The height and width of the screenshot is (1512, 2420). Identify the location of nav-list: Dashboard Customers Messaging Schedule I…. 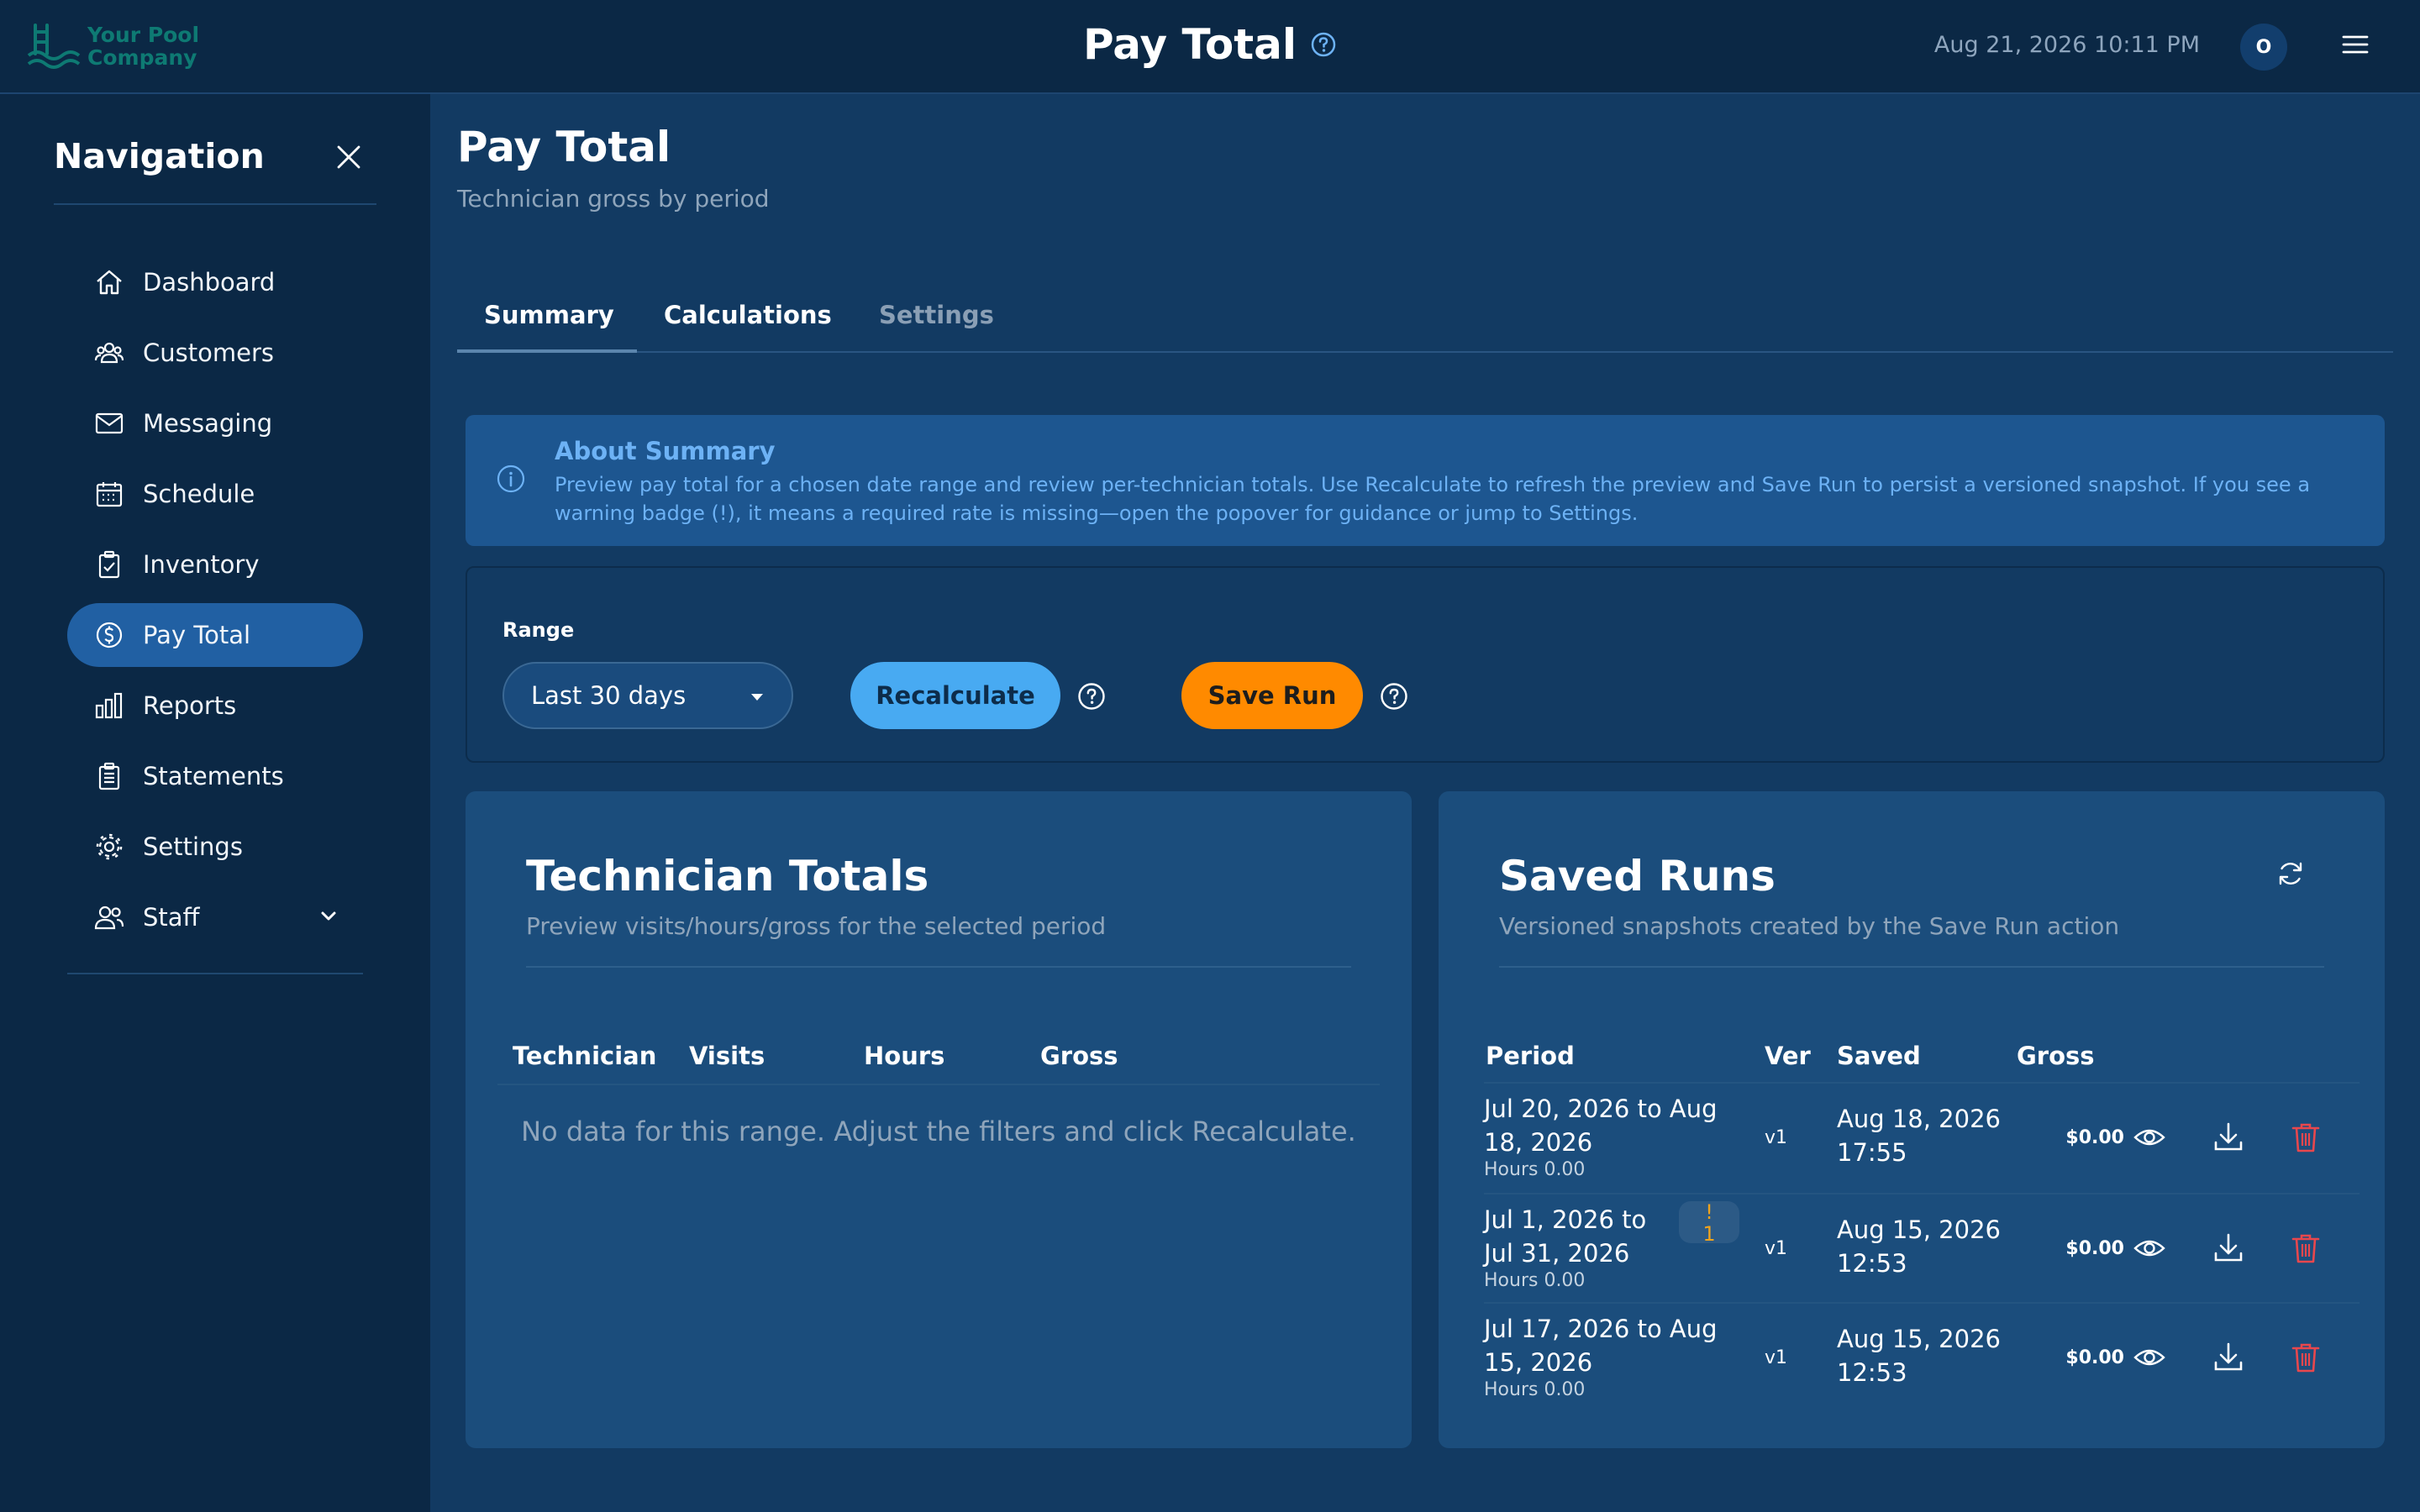
(215, 603).